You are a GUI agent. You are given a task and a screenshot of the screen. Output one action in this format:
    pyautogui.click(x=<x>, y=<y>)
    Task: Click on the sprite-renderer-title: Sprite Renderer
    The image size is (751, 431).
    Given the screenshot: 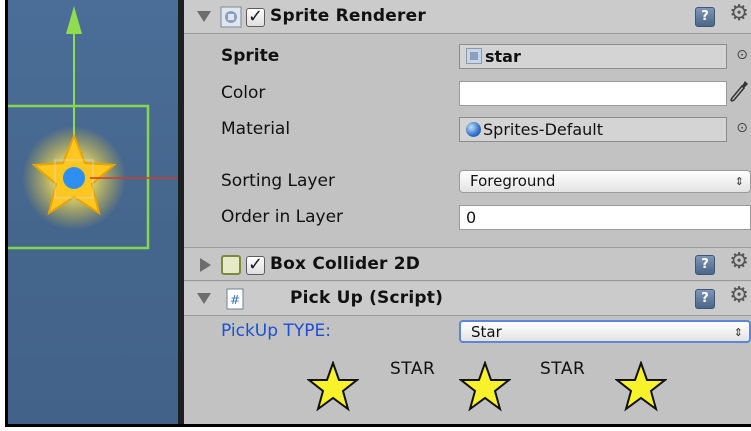 What is the action you would take?
    pyautogui.click(x=348, y=16)
    